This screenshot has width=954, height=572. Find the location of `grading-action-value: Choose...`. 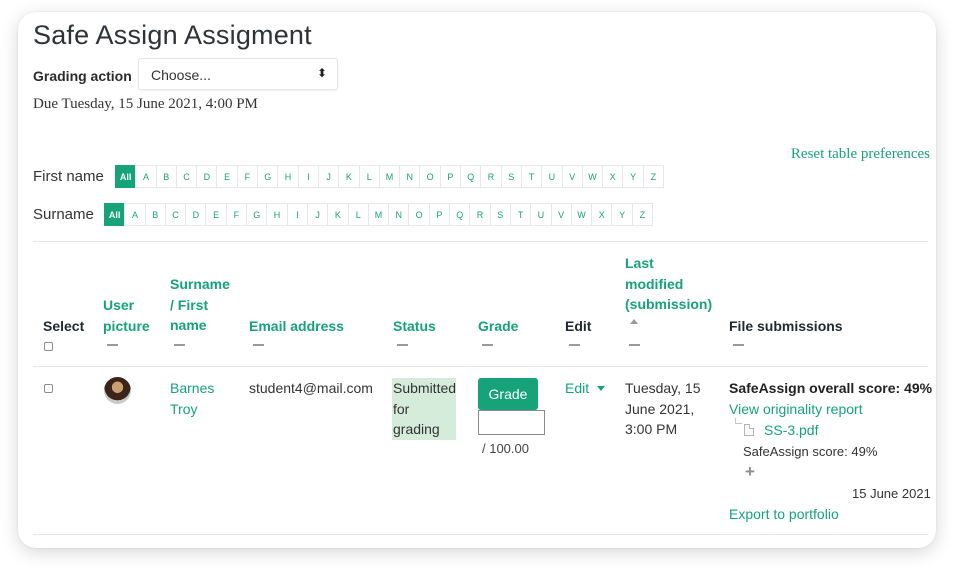

grading-action-value: Choose... is located at coordinates (181, 75).